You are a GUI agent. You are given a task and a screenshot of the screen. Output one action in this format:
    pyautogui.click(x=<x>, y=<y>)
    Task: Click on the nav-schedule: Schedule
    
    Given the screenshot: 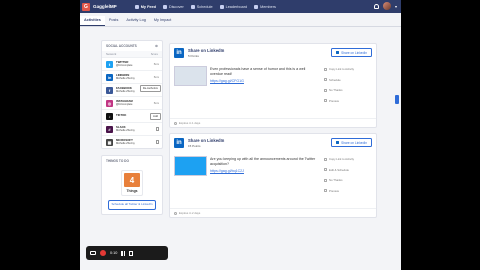 What is the action you would take?
    pyautogui.click(x=201, y=6)
    